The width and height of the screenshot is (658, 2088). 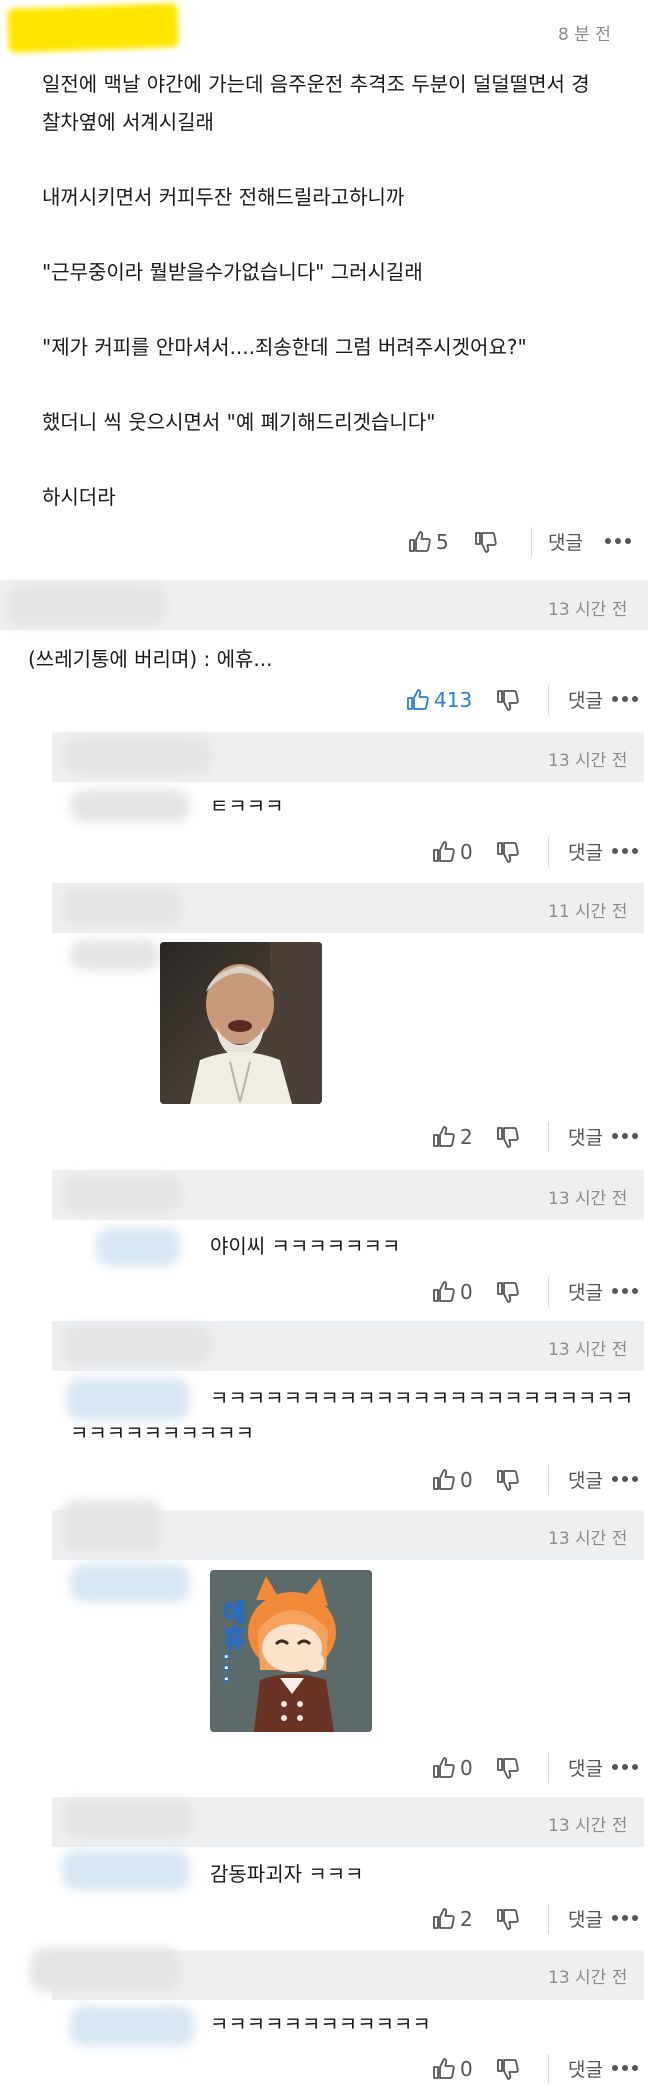 I want to click on comment-timestamp: 13 시간 전, so click(x=588, y=610).